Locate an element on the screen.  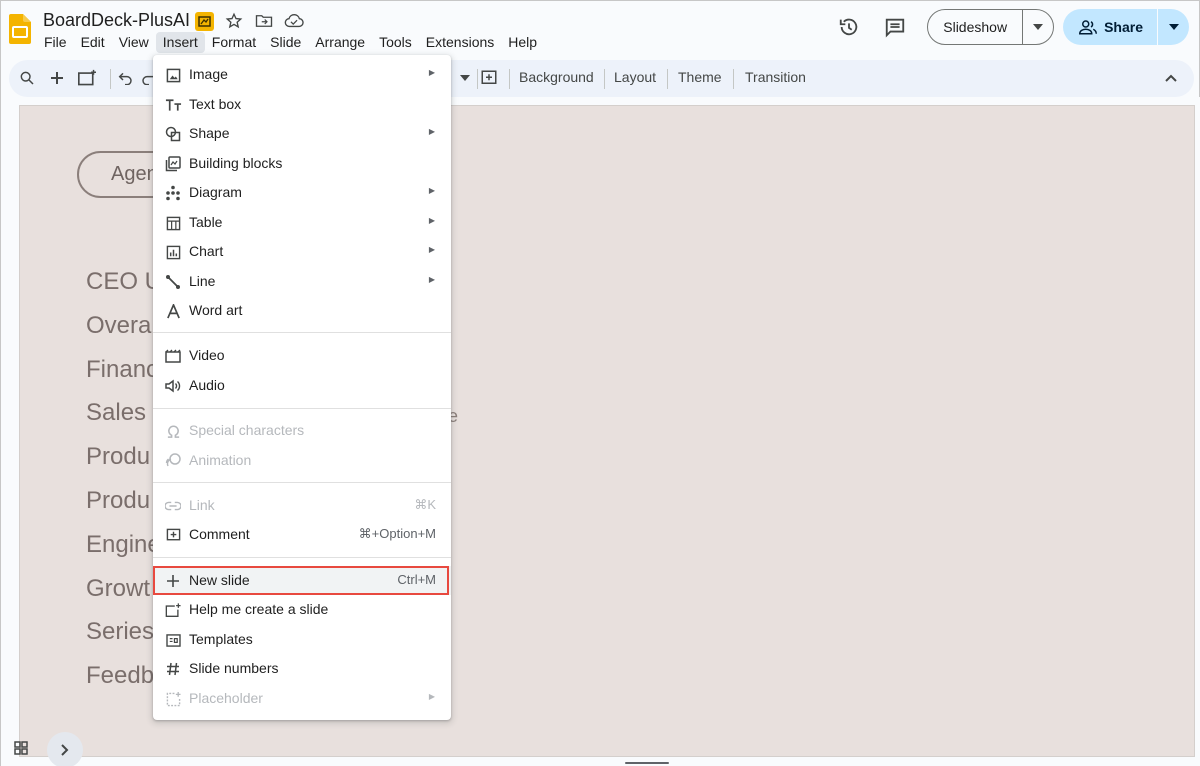
menu-extensions: Extensions is located at coordinates (460, 42).